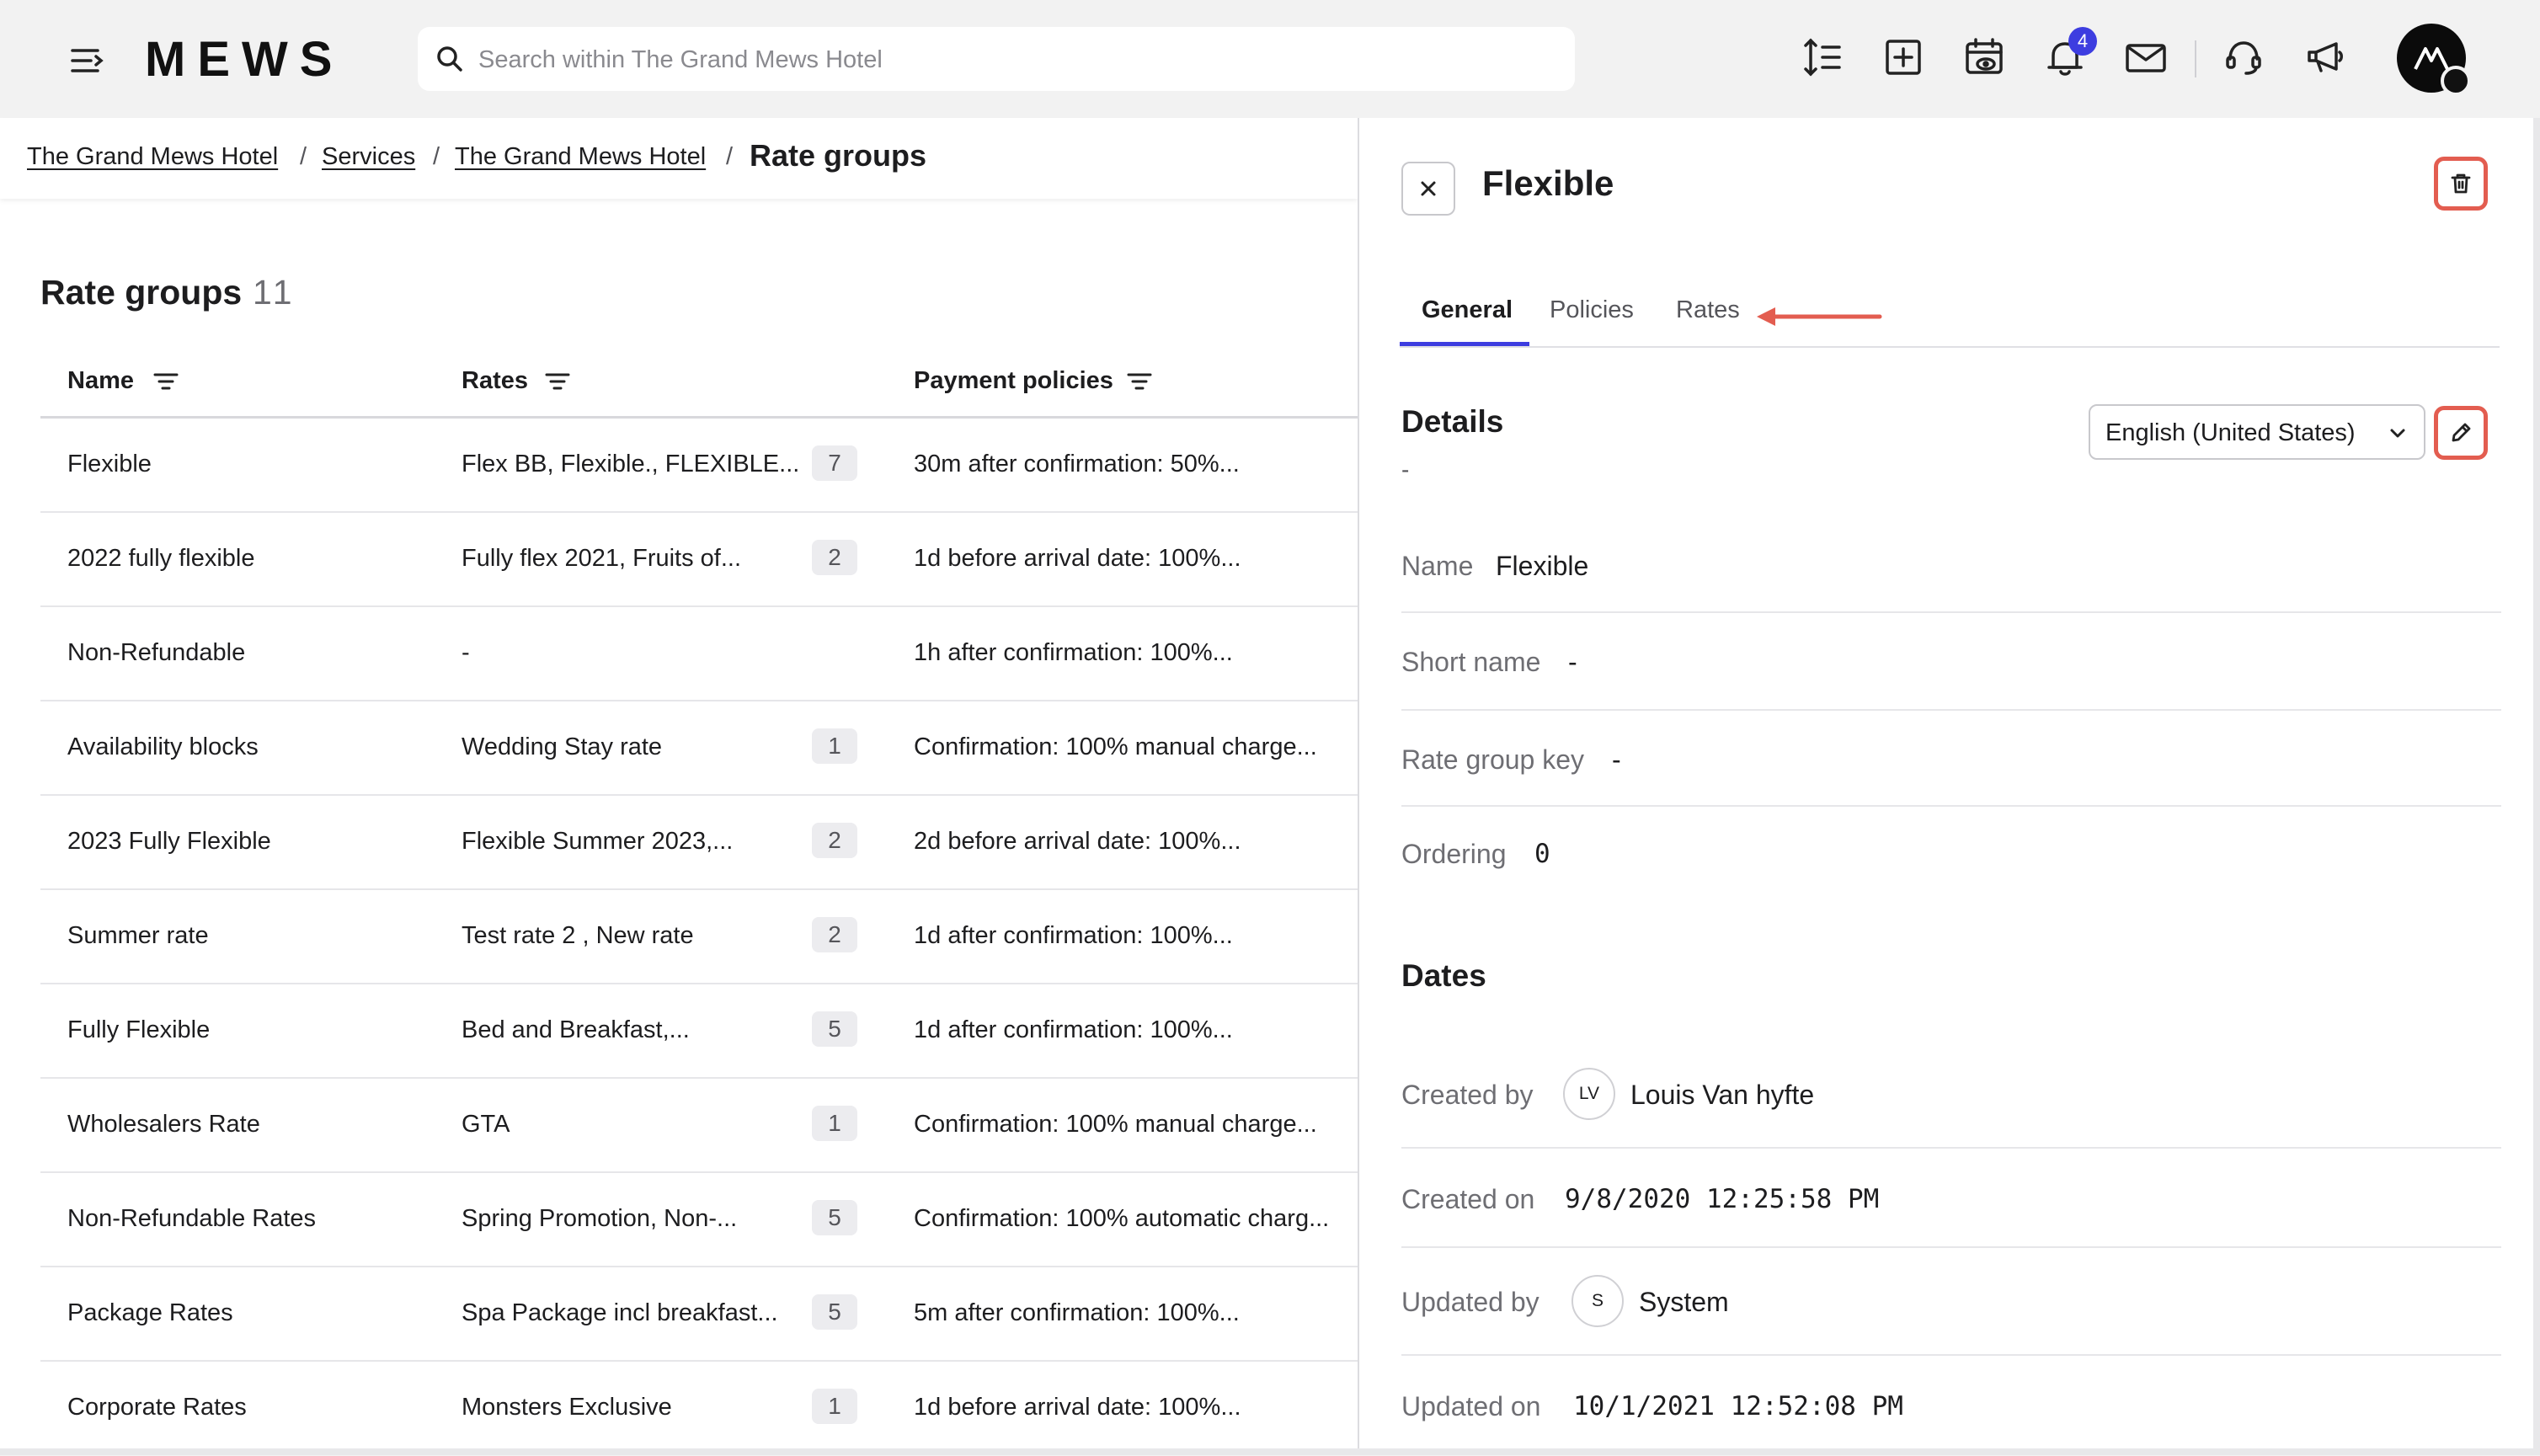 The width and height of the screenshot is (2540, 1456). Describe the element at coordinates (1467, 310) in the screenshot. I see `tab-general: General` at that location.